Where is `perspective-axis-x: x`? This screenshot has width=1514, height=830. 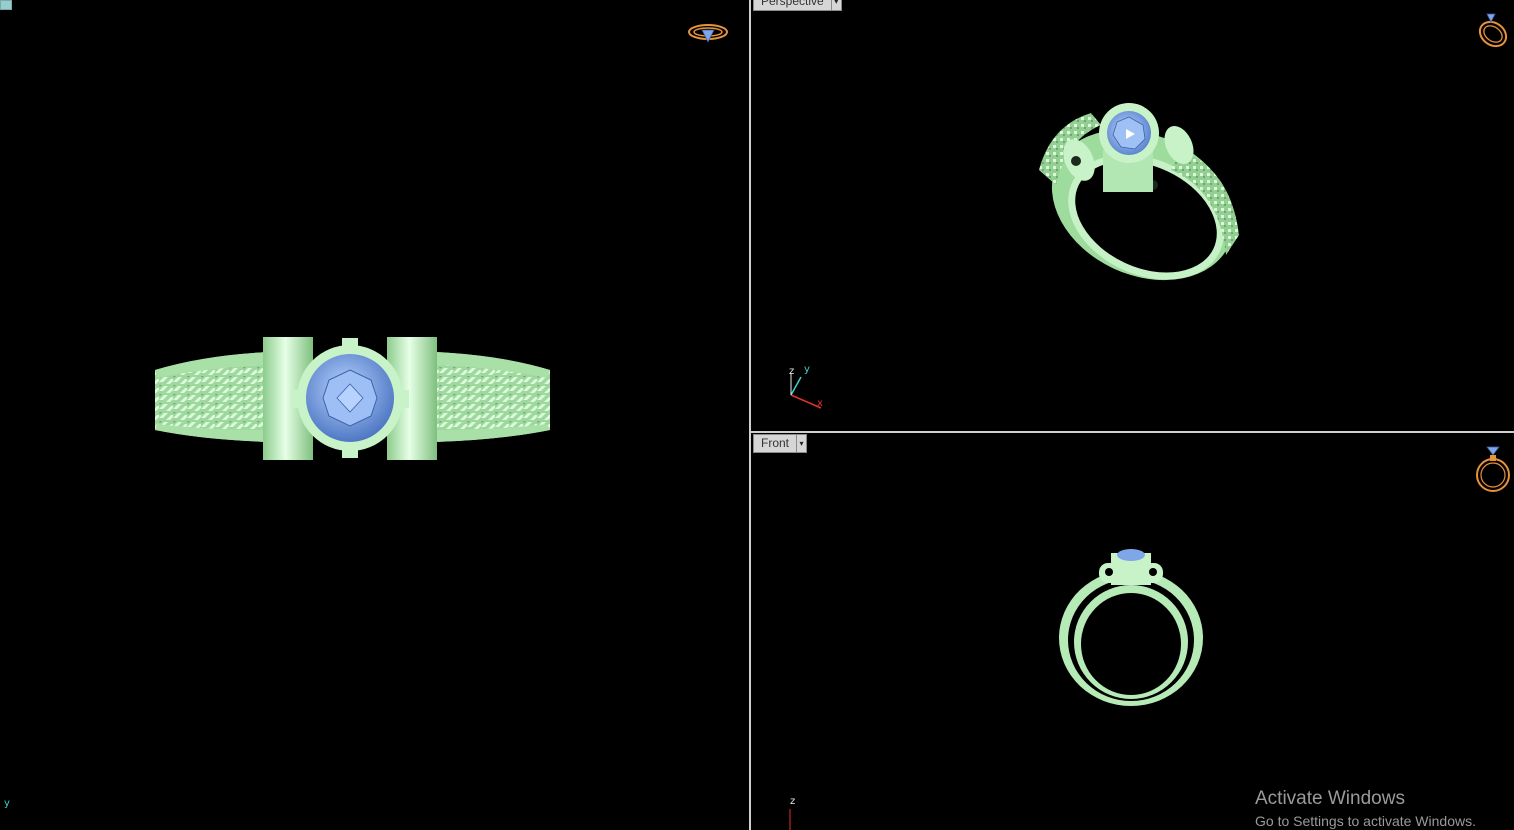
perspective-axis-x: x is located at coordinates (820, 403).